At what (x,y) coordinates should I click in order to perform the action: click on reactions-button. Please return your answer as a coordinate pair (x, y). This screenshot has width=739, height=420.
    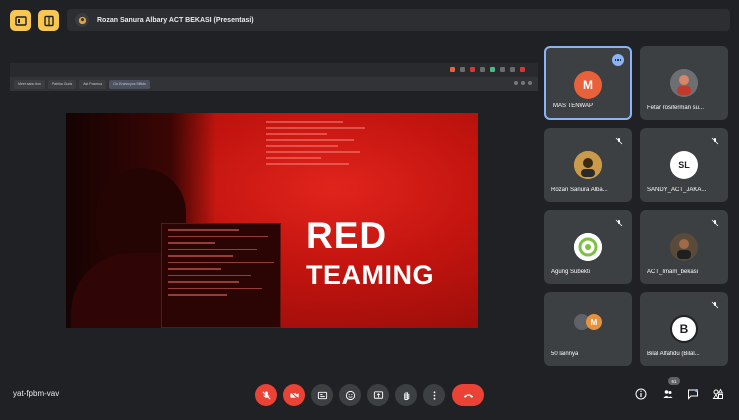
    Looking at the image, I should click on (350, 395).